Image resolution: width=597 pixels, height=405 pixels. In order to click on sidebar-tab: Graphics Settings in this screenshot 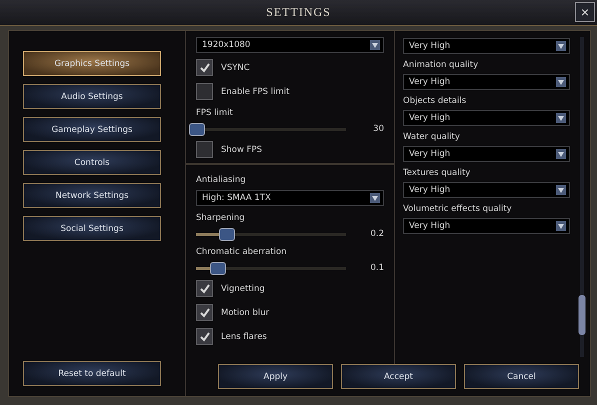, I will do `click(92, 63)`.